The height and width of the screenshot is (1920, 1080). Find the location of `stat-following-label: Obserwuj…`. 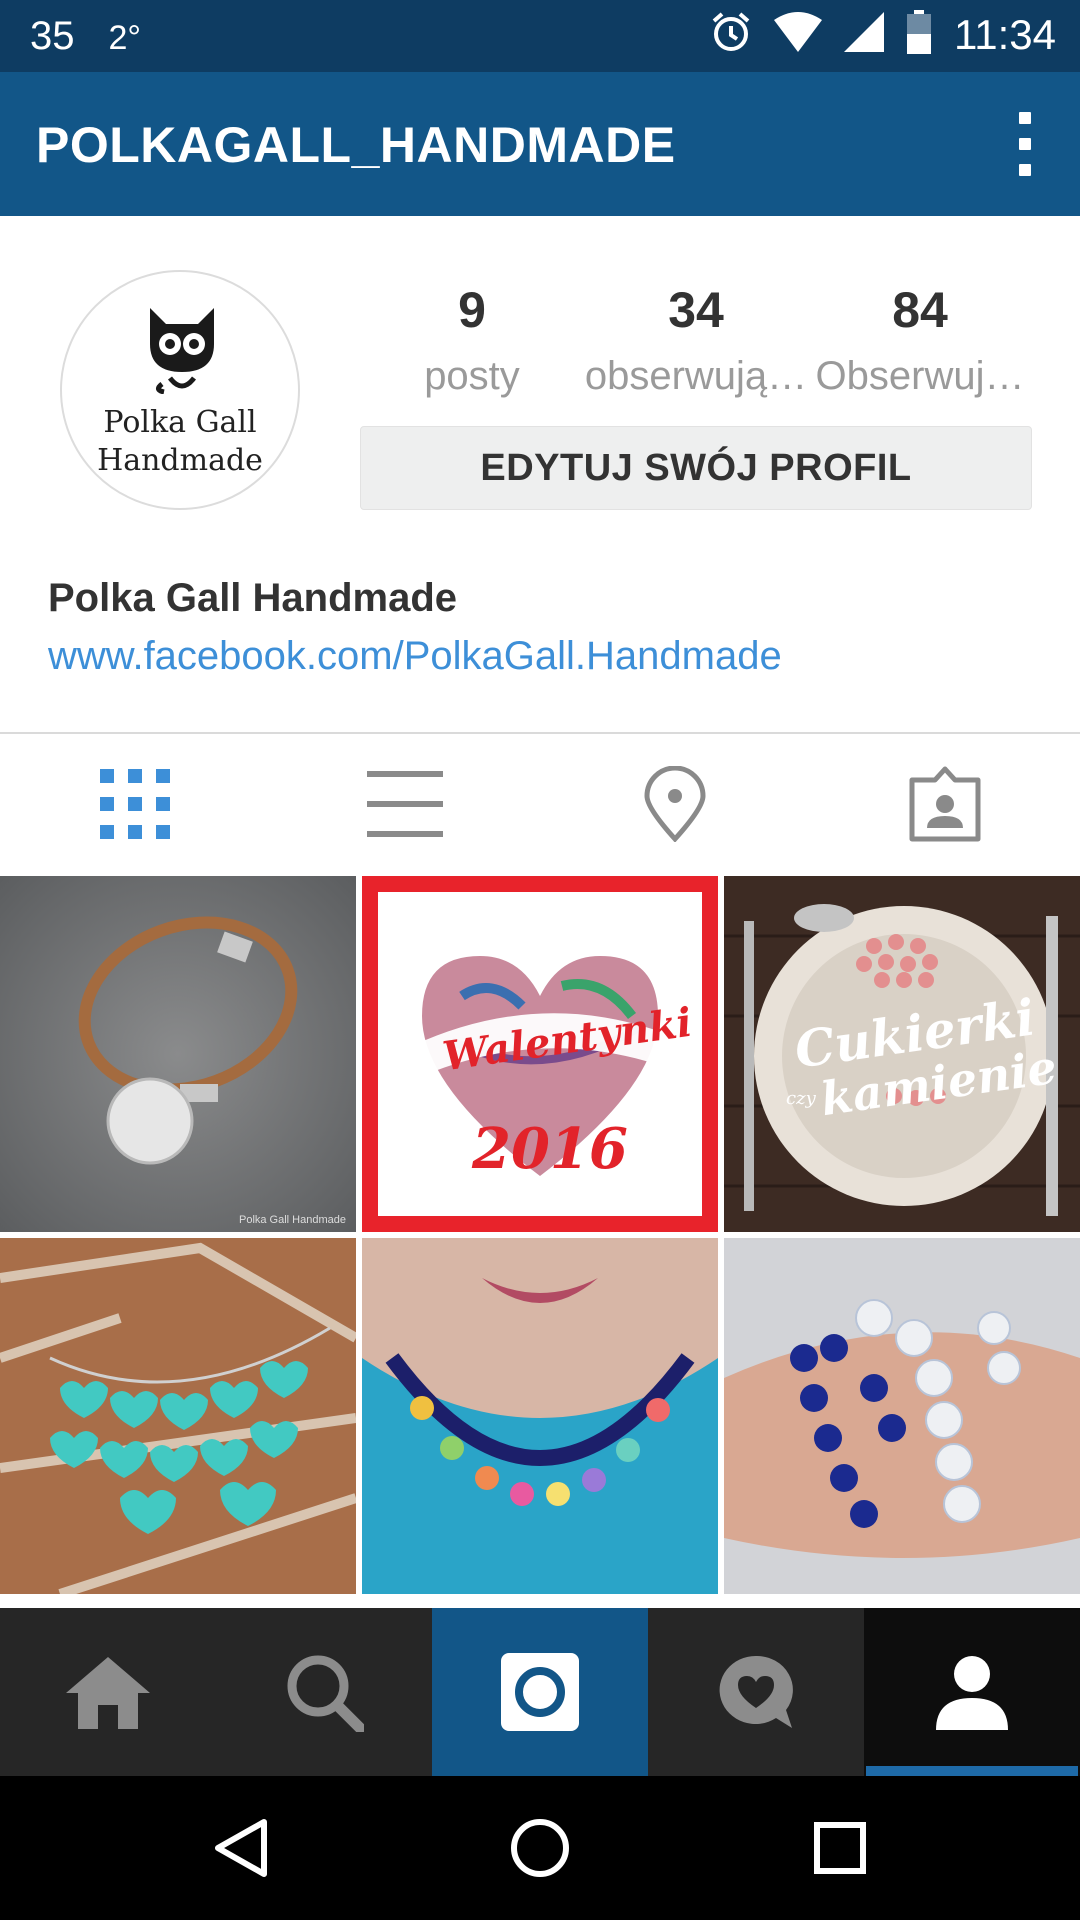

stat-following-label: Obserwuj… is located at coordinates (920, 376).